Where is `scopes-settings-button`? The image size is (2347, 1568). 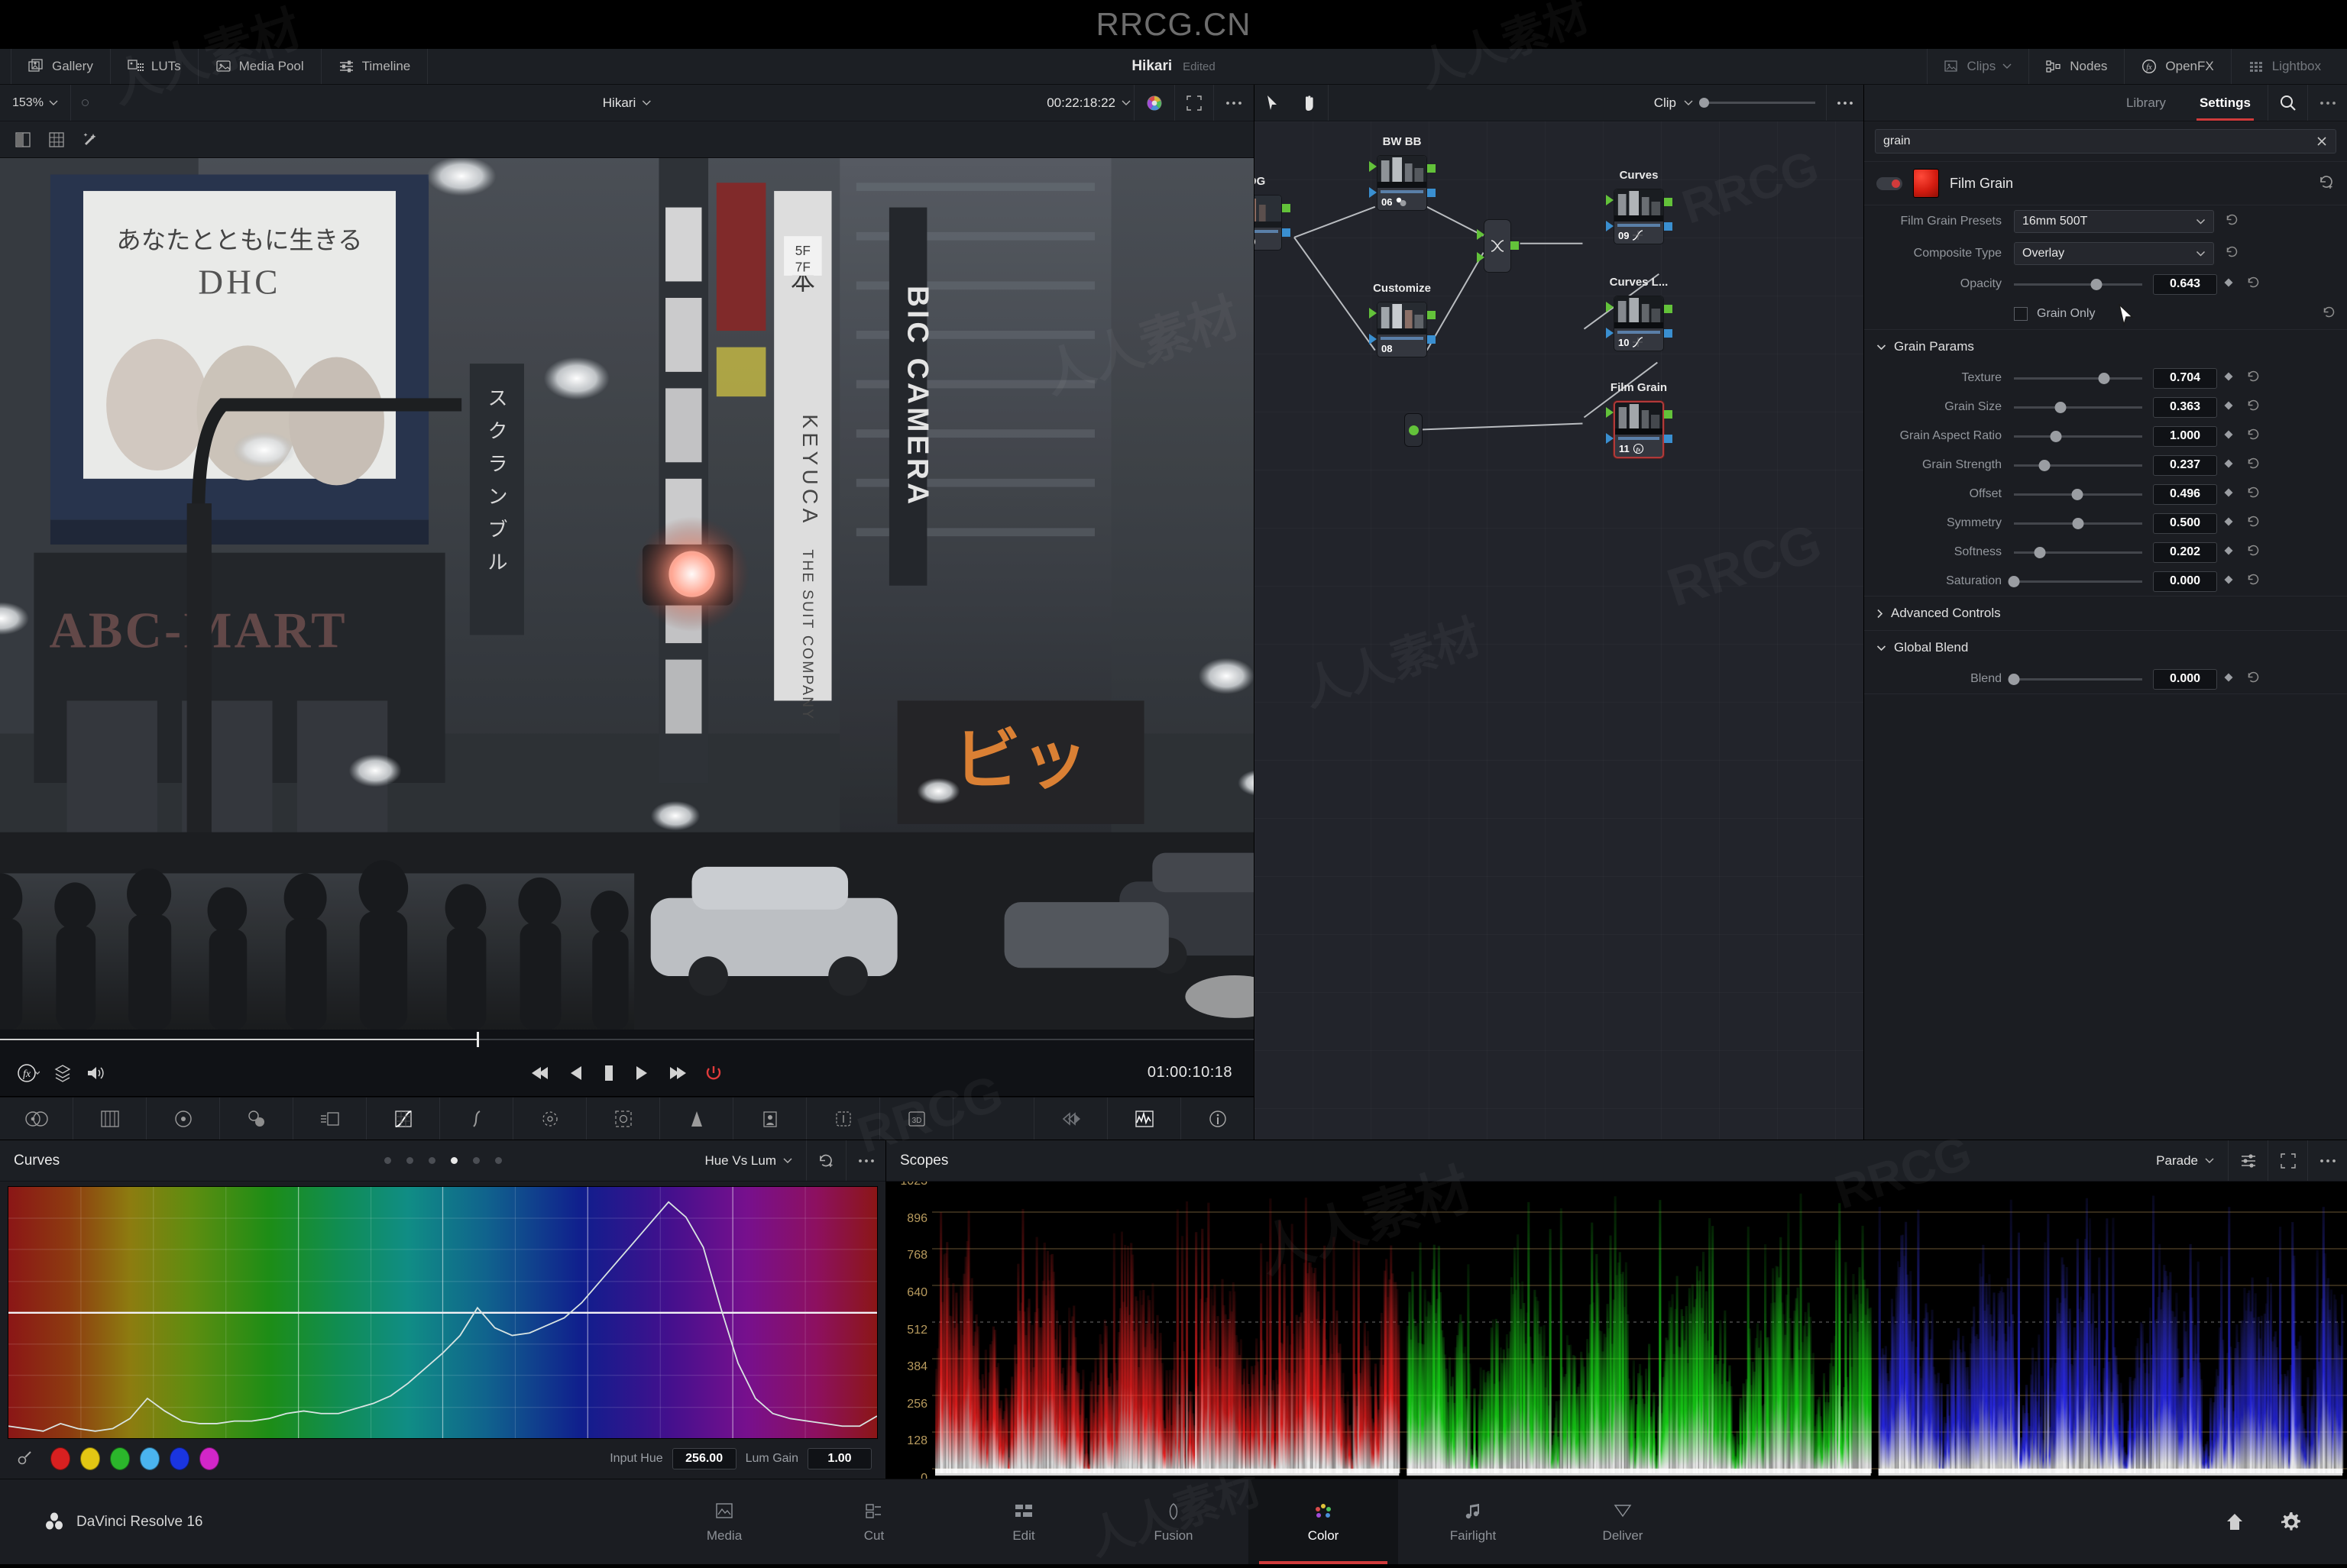 scopes-settings-button is located at coordinates (2248, 1160).